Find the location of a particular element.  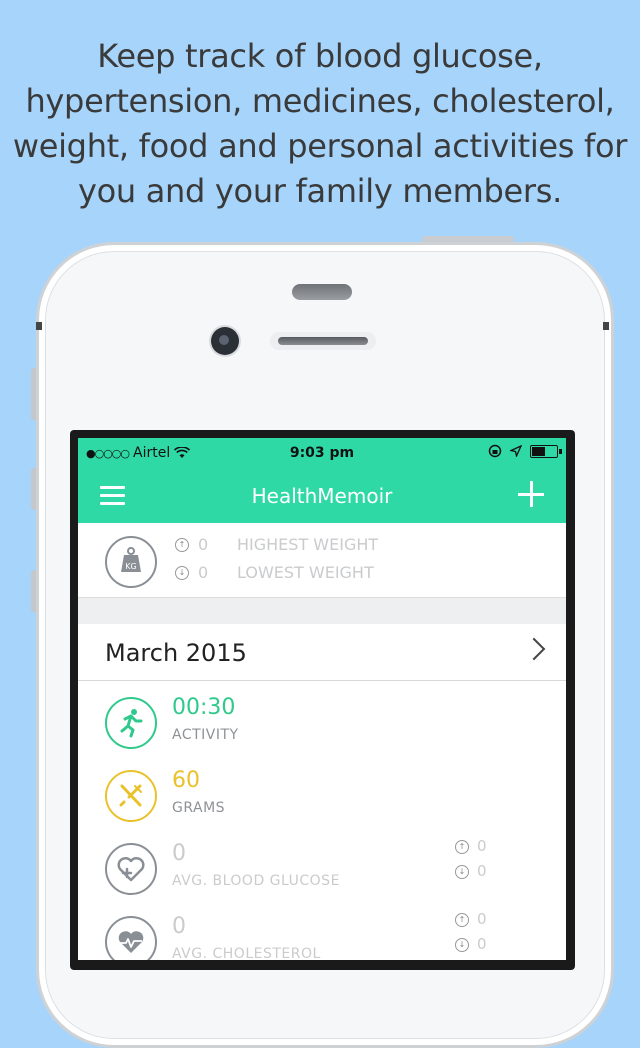

cholesterol-metric: 0 AVG. CHOLESTEROL ↑ 0 ↓ 0 is located at coordinates (322, 930).